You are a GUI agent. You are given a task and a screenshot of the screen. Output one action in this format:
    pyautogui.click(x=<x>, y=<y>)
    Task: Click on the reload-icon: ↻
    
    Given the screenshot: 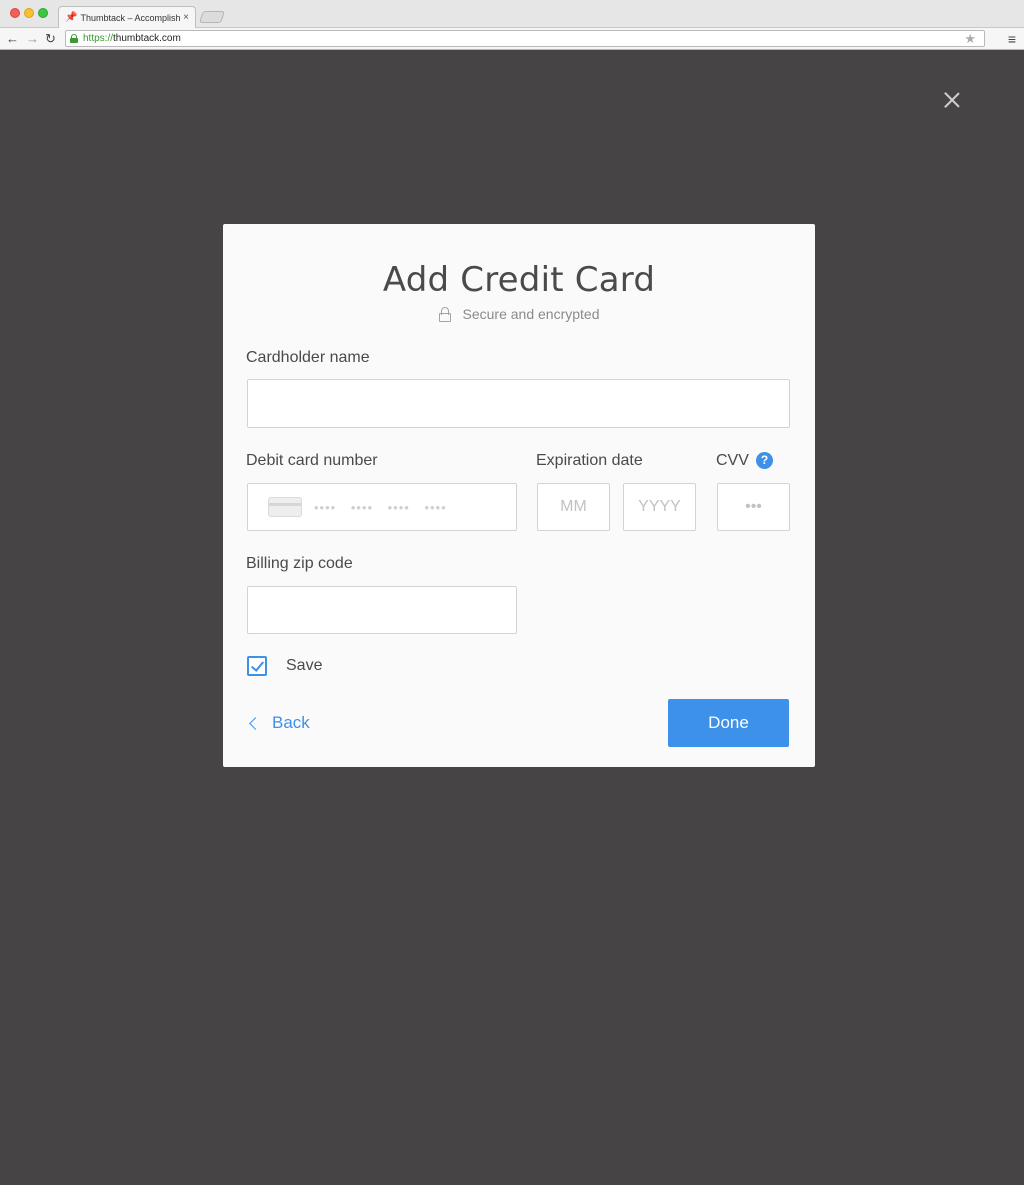 What is the action you would take?
    pyautogui.click(x=50, y=39)
    